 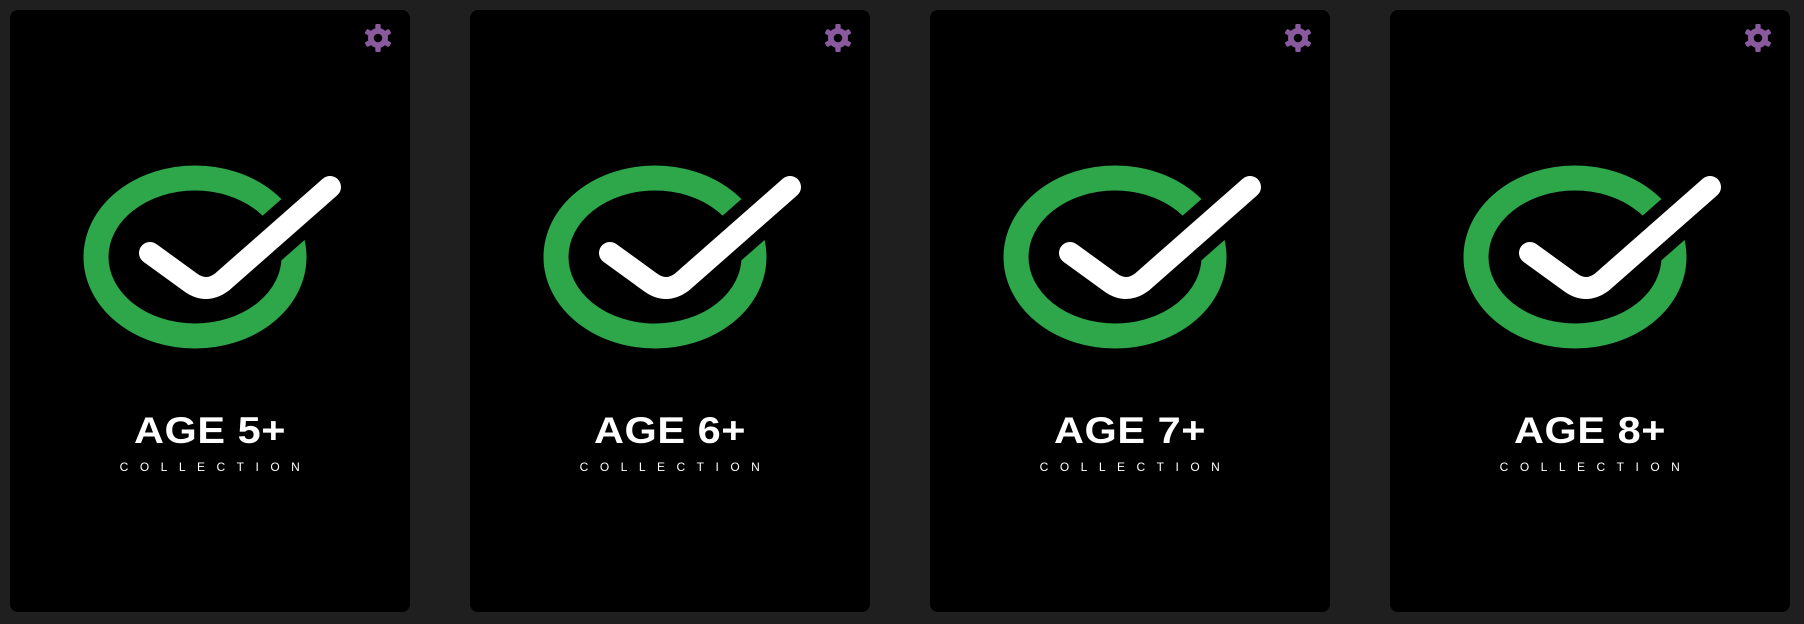 What do you see at coordinates (670, 430) in the screenshot?
I see `card-title: AGE 6+` at bounding box center [670, 430].